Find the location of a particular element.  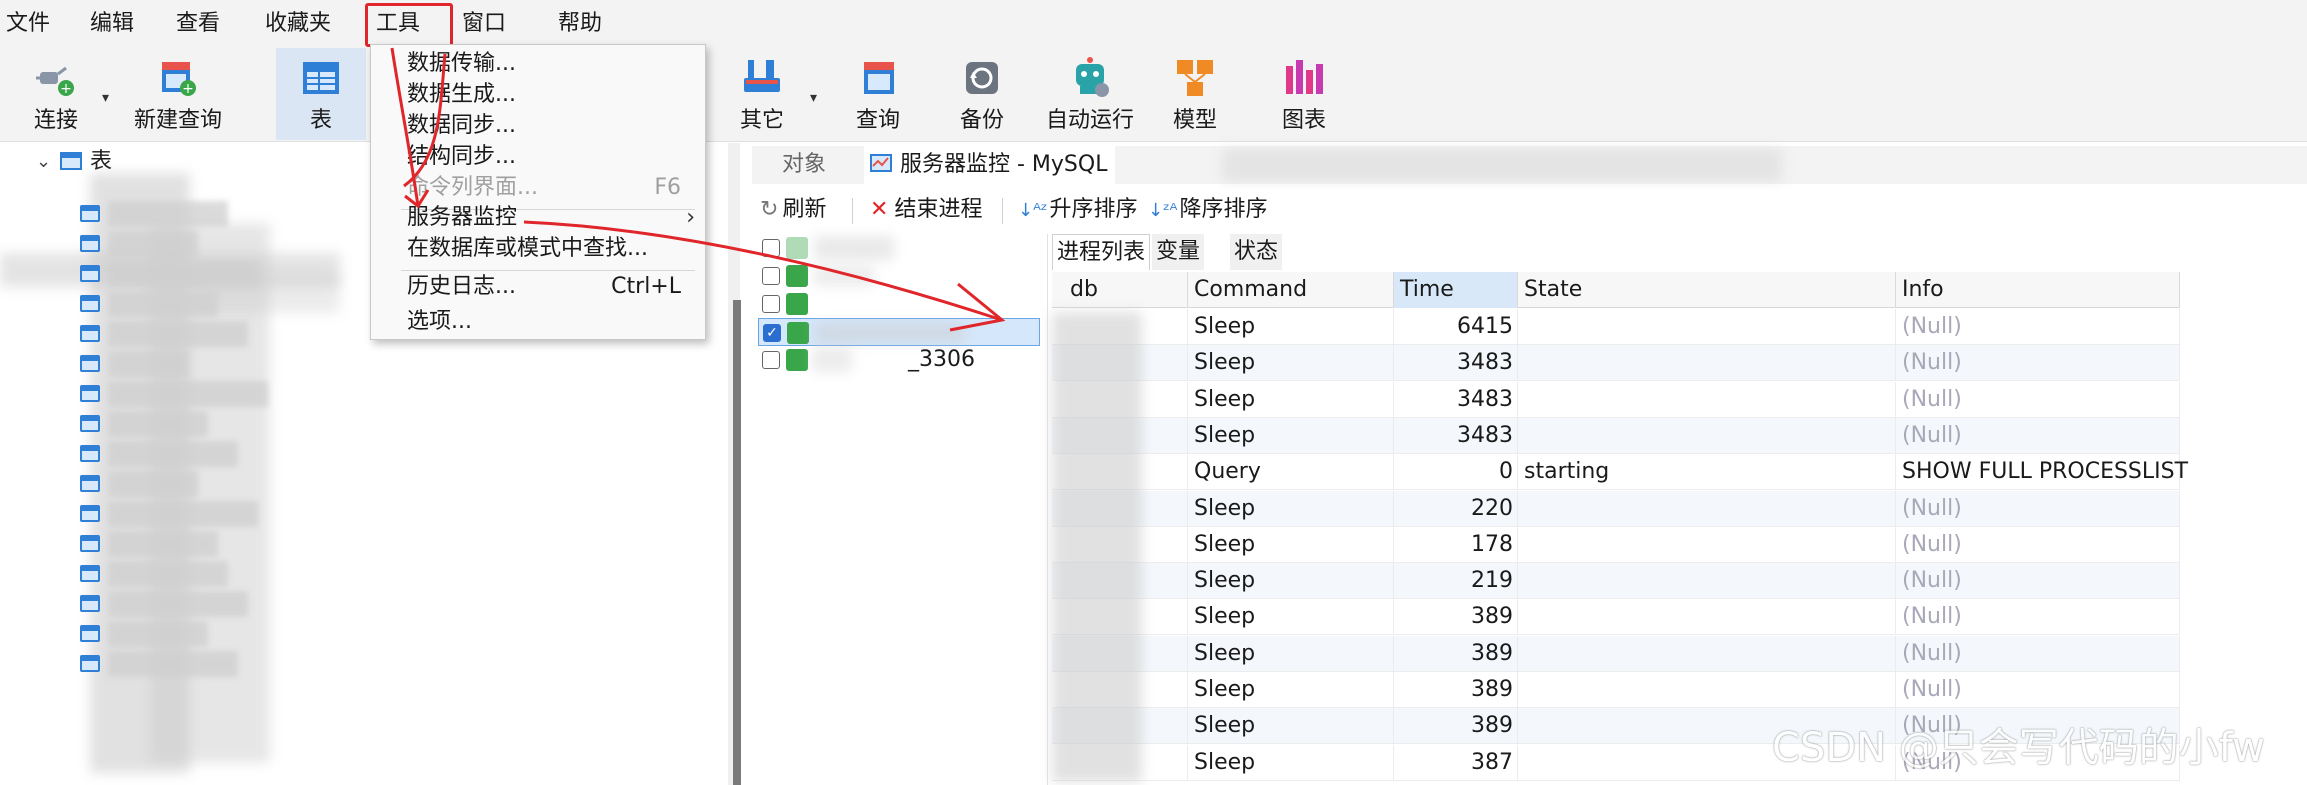

menu-file: 文件 is located at coordinates (28, 24).